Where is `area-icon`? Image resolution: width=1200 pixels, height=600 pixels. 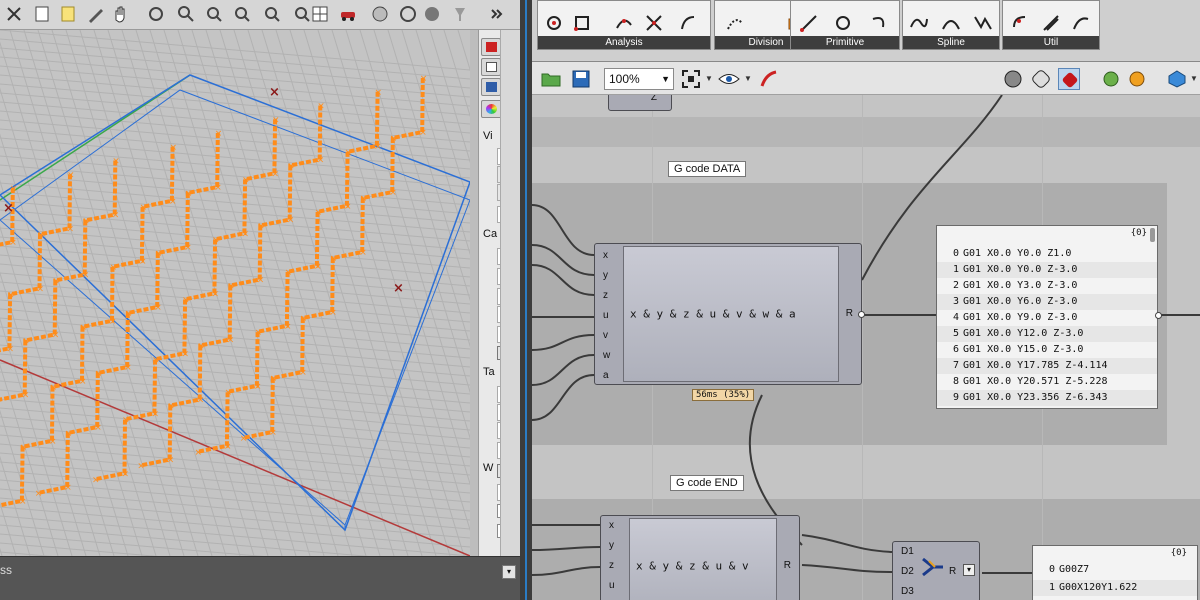 area-icon is located at coordinates (554, 23).